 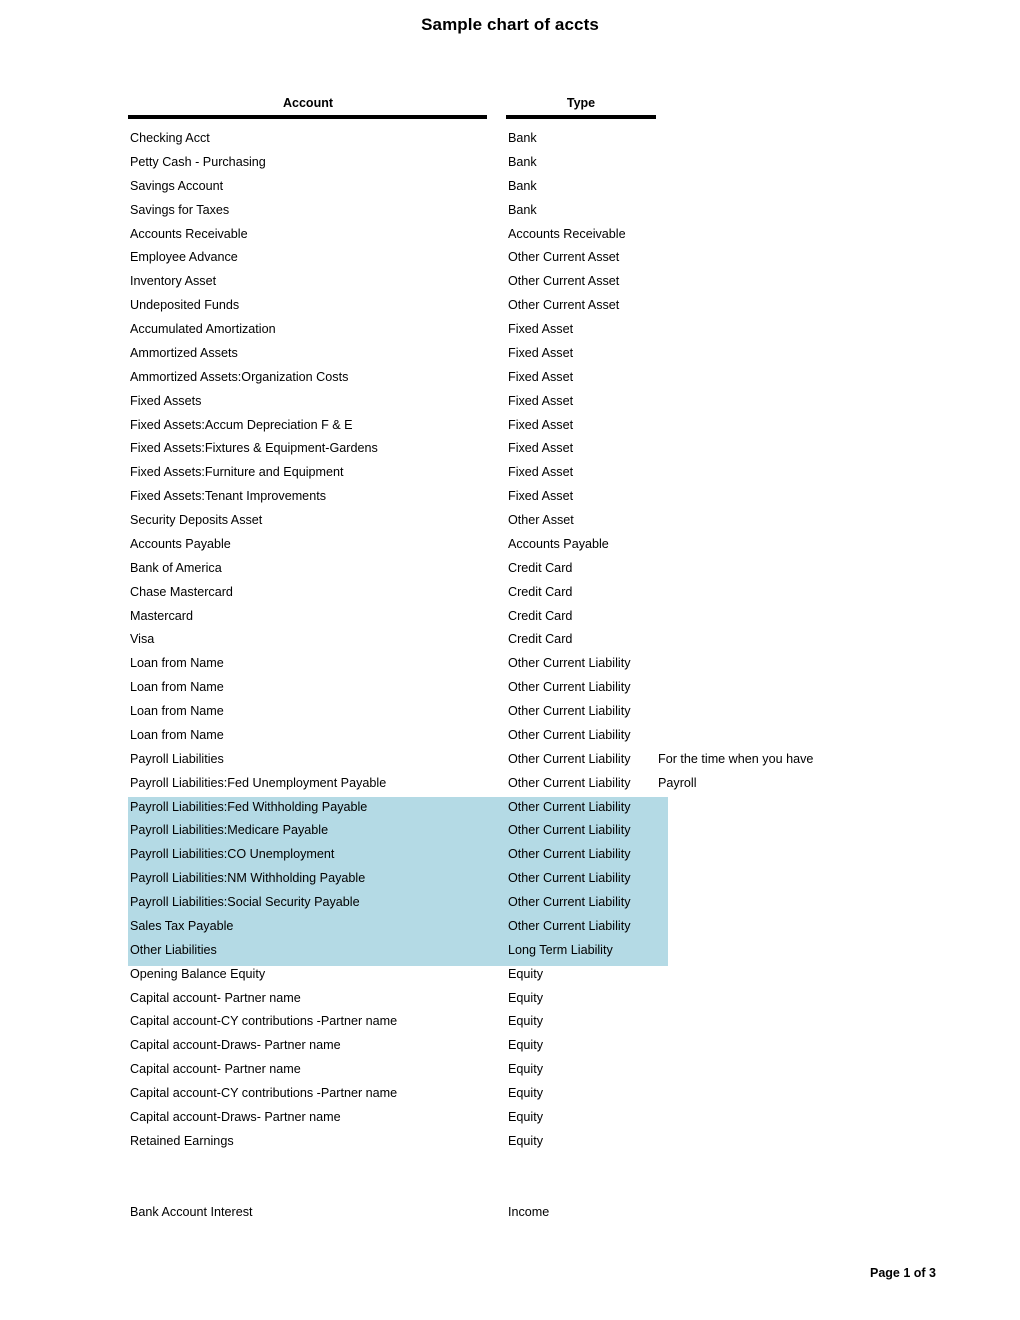 I want to click on cell-account: Bank Account Interest, so click(x=191, y=1212).